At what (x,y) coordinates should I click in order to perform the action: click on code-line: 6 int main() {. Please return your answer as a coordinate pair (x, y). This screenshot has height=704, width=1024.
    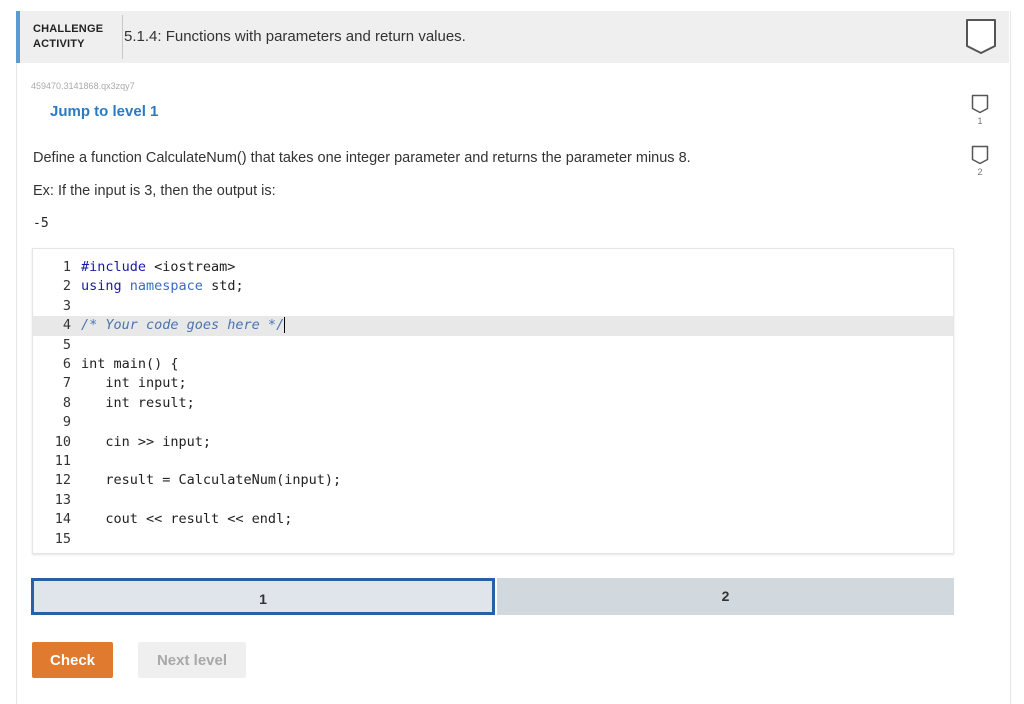
    Looking at the image, I should click on (493, 364).